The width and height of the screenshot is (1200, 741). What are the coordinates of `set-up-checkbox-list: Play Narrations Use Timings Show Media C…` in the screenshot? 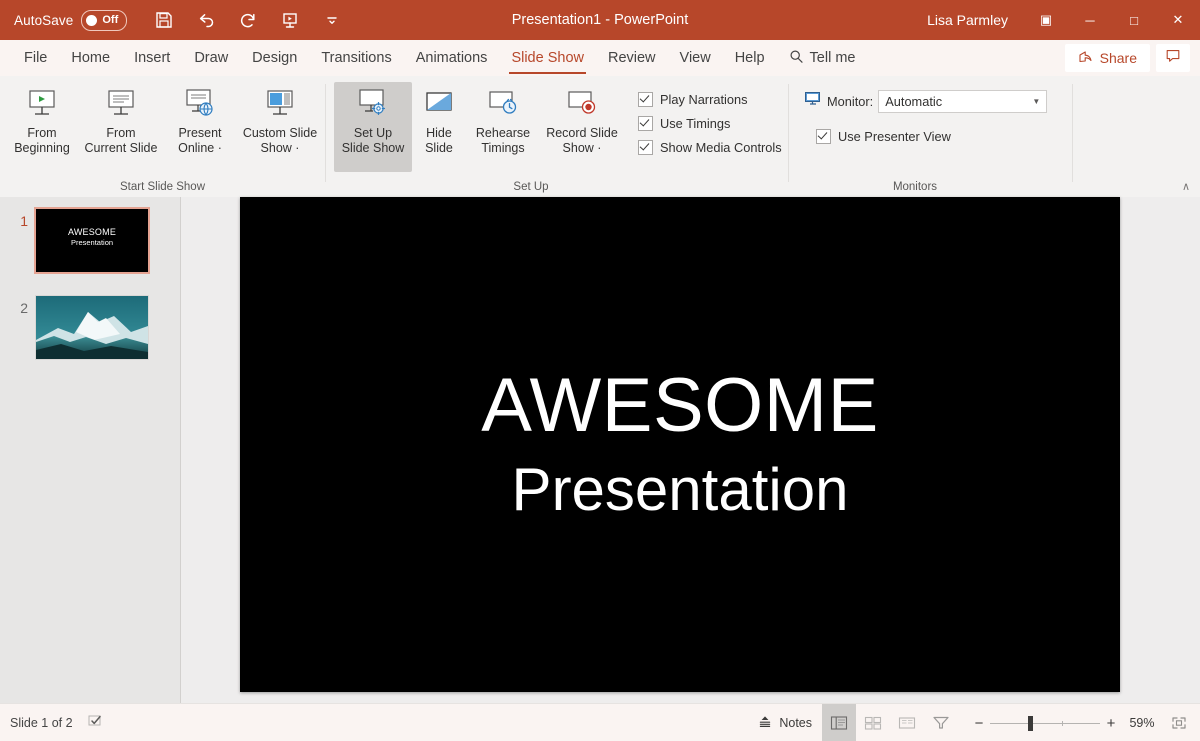 It's located at (710, 118).